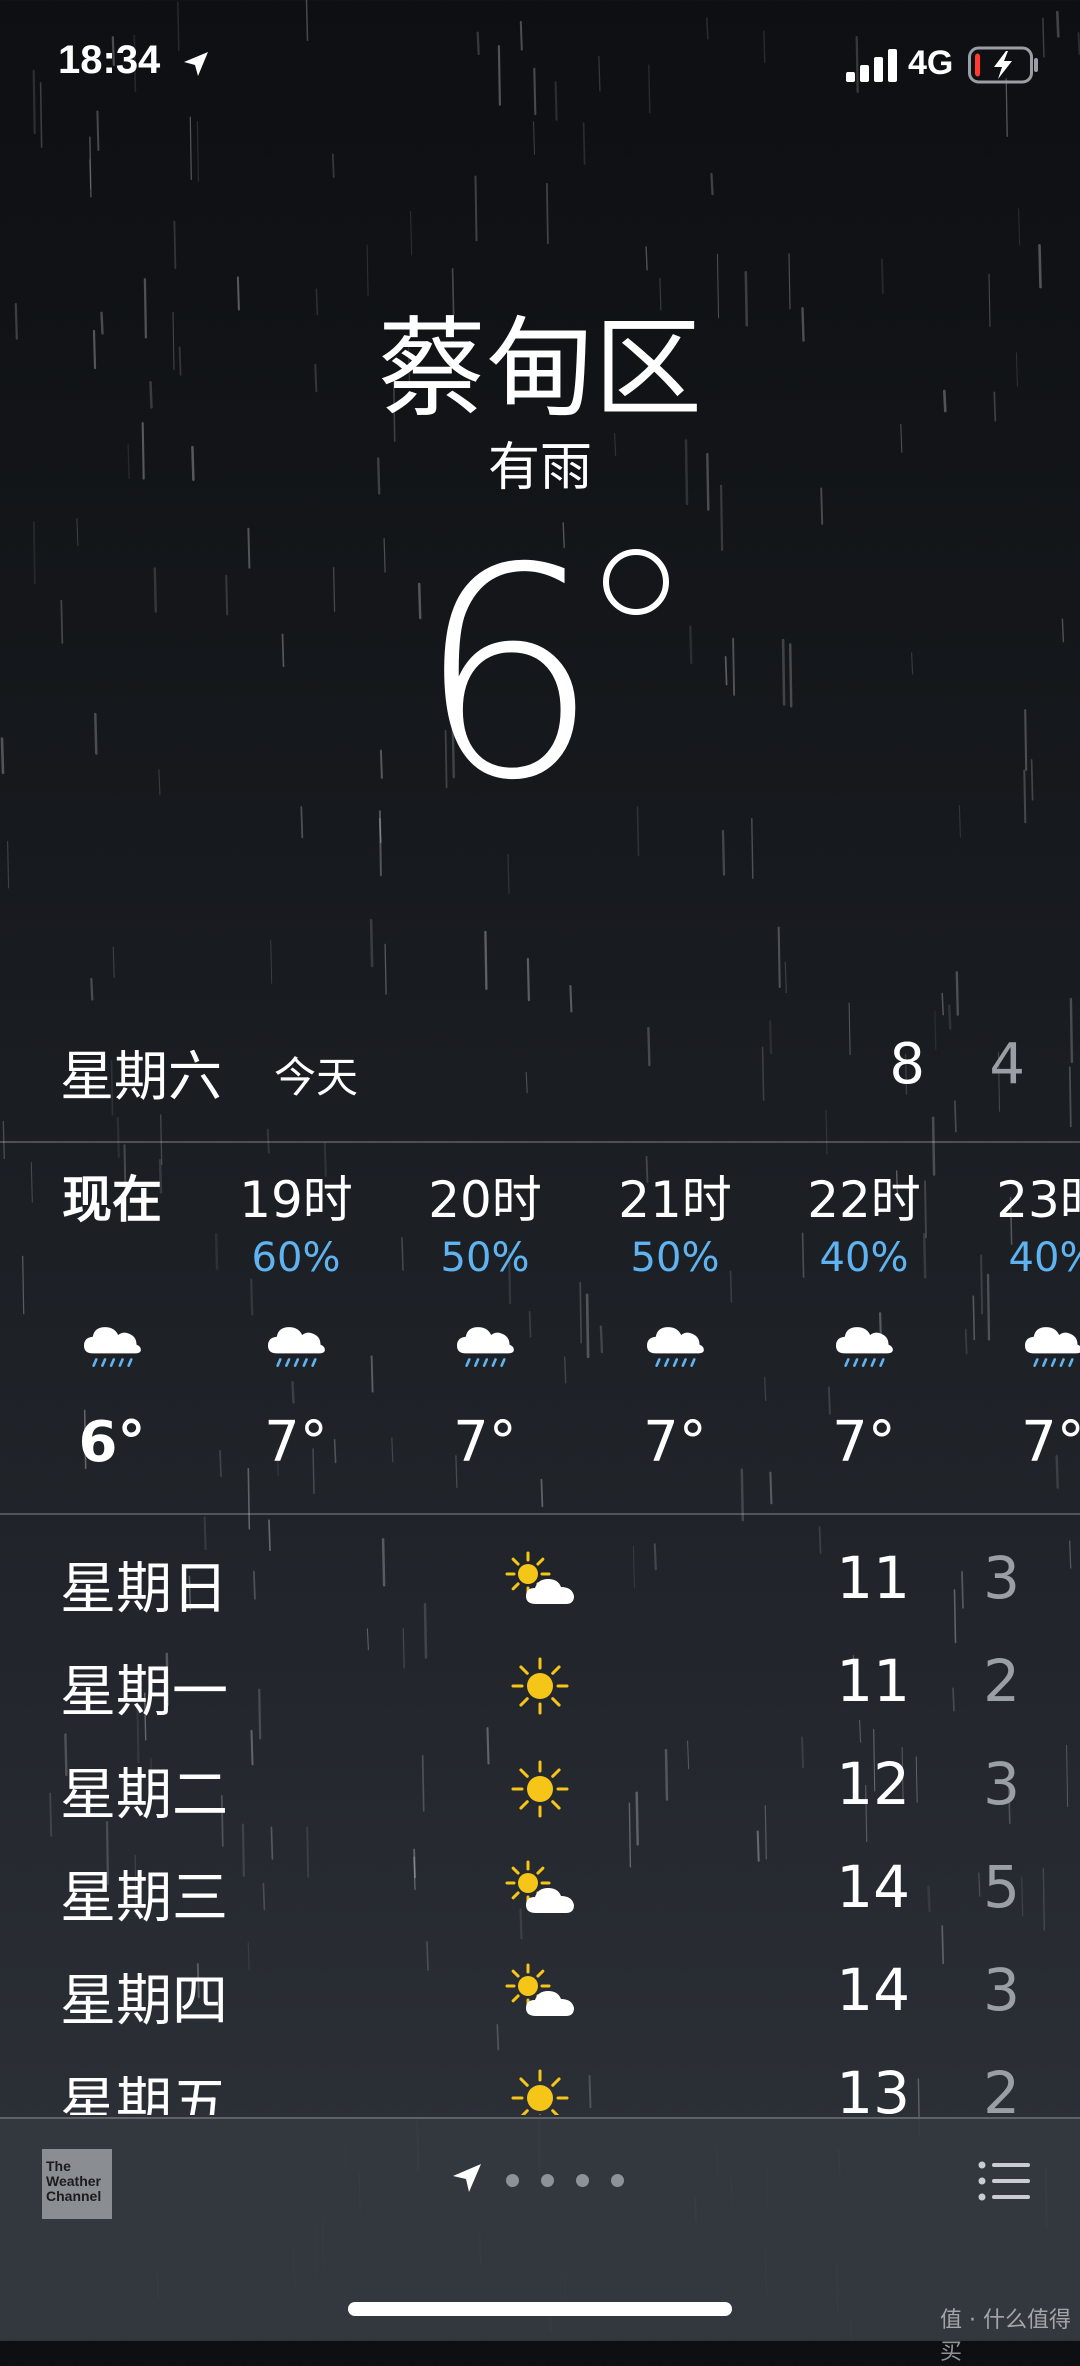  What do you see at coordinates (1038, 1200) in the screenshot?
I see `hour-label: 23时` at bounding box center [1038, 1200].